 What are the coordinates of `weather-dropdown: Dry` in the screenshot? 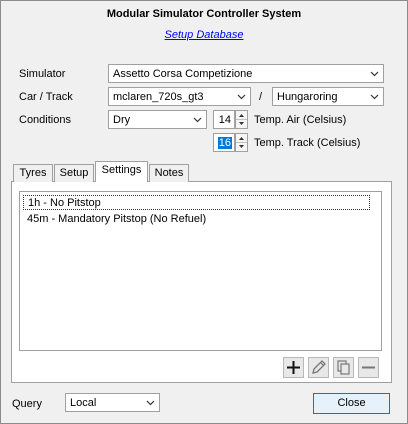 It's located at (157, 119).